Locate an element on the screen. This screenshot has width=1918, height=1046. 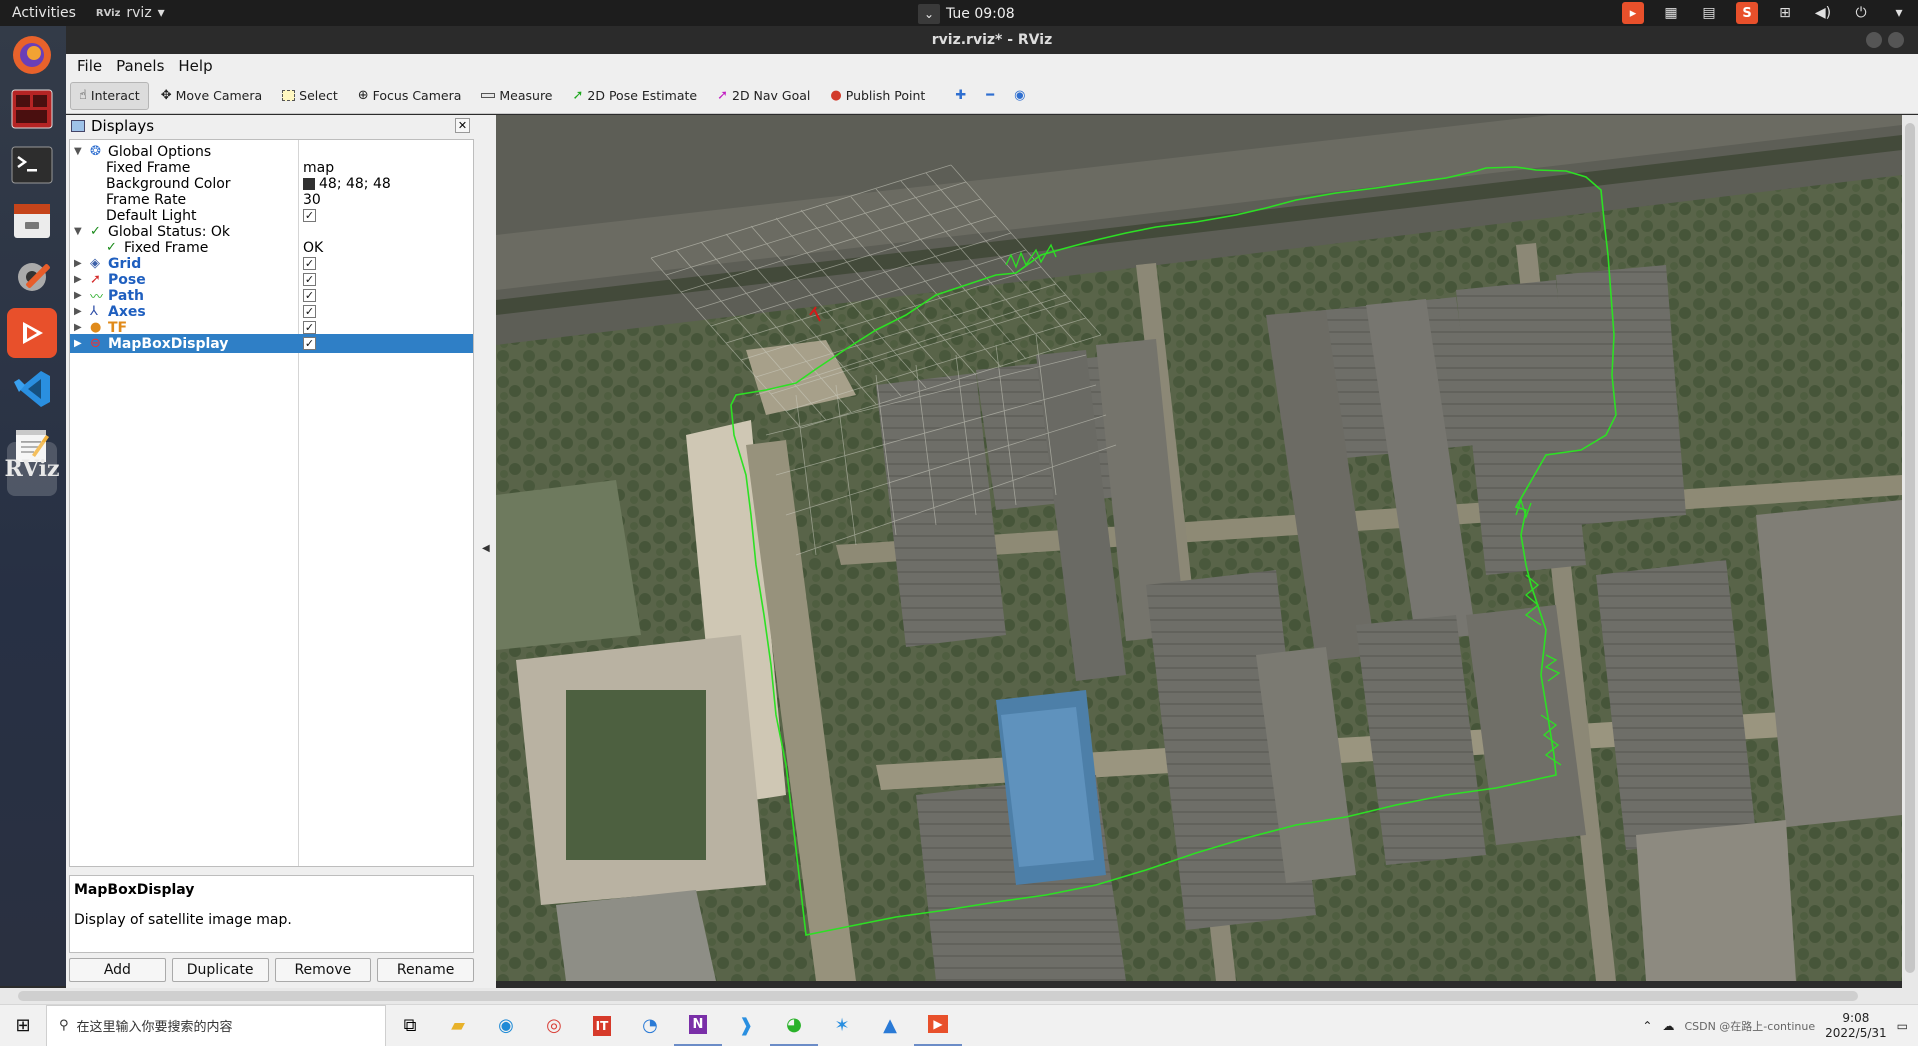
rename-button: Rename is located at coordinates (425, 970).